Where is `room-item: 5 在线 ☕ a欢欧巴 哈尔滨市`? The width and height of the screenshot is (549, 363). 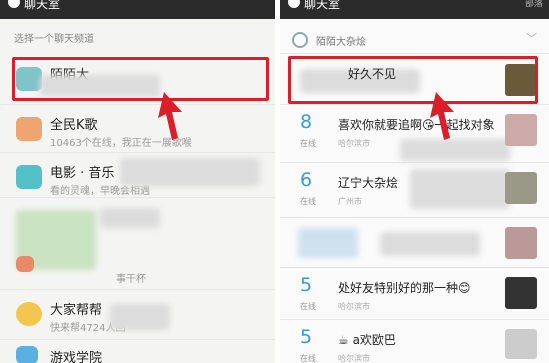 room-item: 5 在线 ☕ a欢欧巴 哈尔滨市 is located at coordinates (414, 341).